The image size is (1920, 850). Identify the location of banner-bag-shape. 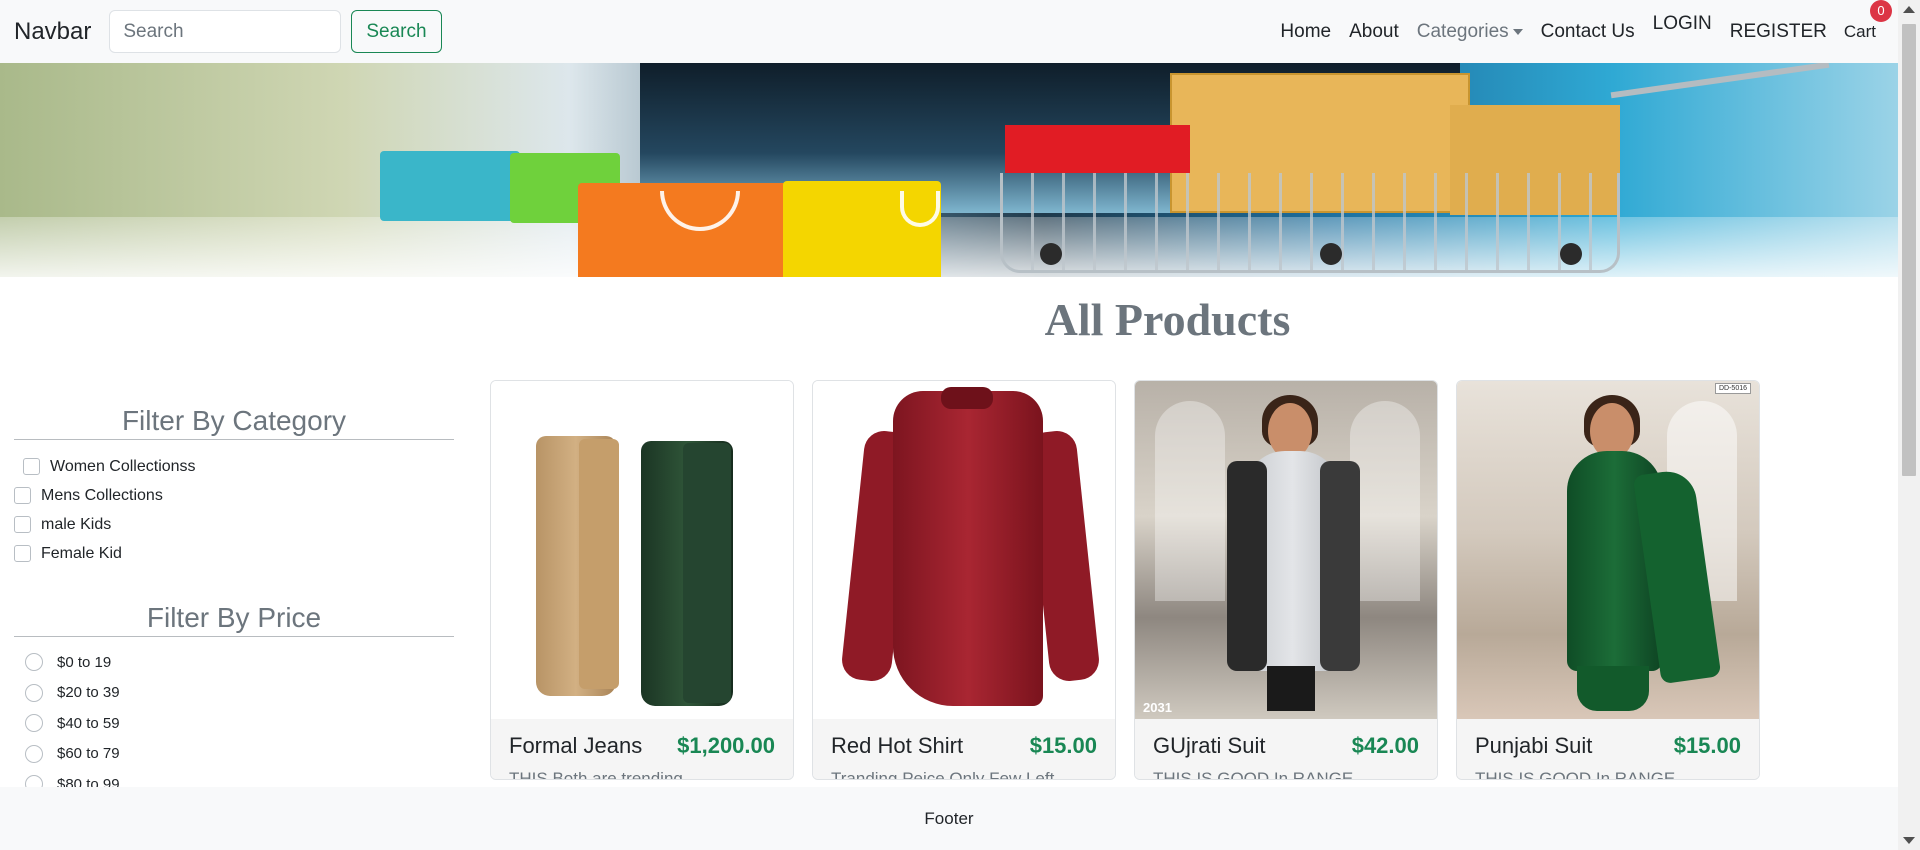
(450, 186).